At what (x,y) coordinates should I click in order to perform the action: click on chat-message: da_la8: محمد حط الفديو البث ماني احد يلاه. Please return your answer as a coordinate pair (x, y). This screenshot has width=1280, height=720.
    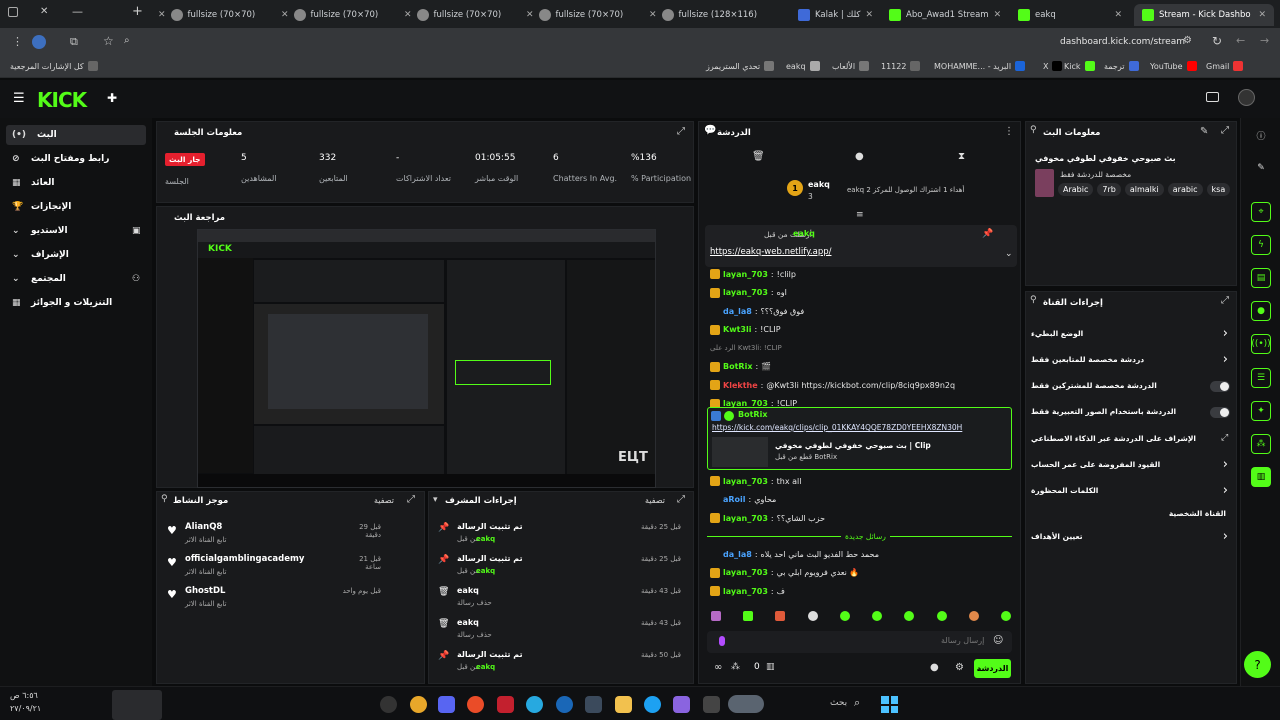
    Looking at the image, I should click on (859, 554).